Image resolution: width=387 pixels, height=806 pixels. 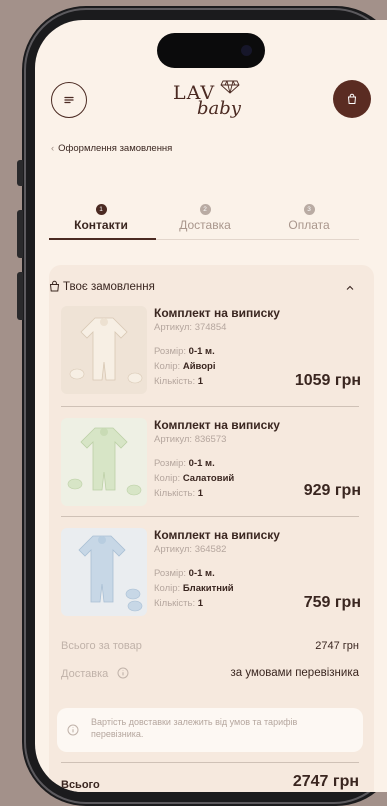 What do you see at coordinates (199, 366) in the screenshot?
I see `color-value: Айворі` at bounding box center [199, 366].